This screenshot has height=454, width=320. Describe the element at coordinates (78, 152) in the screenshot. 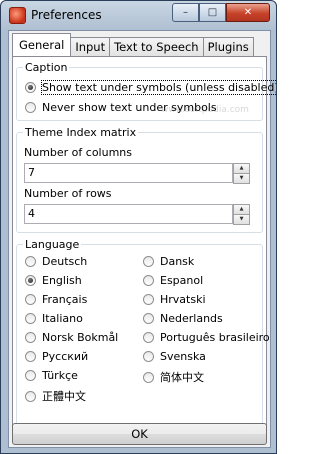

I see `columns-label: Number of columns` at that location.